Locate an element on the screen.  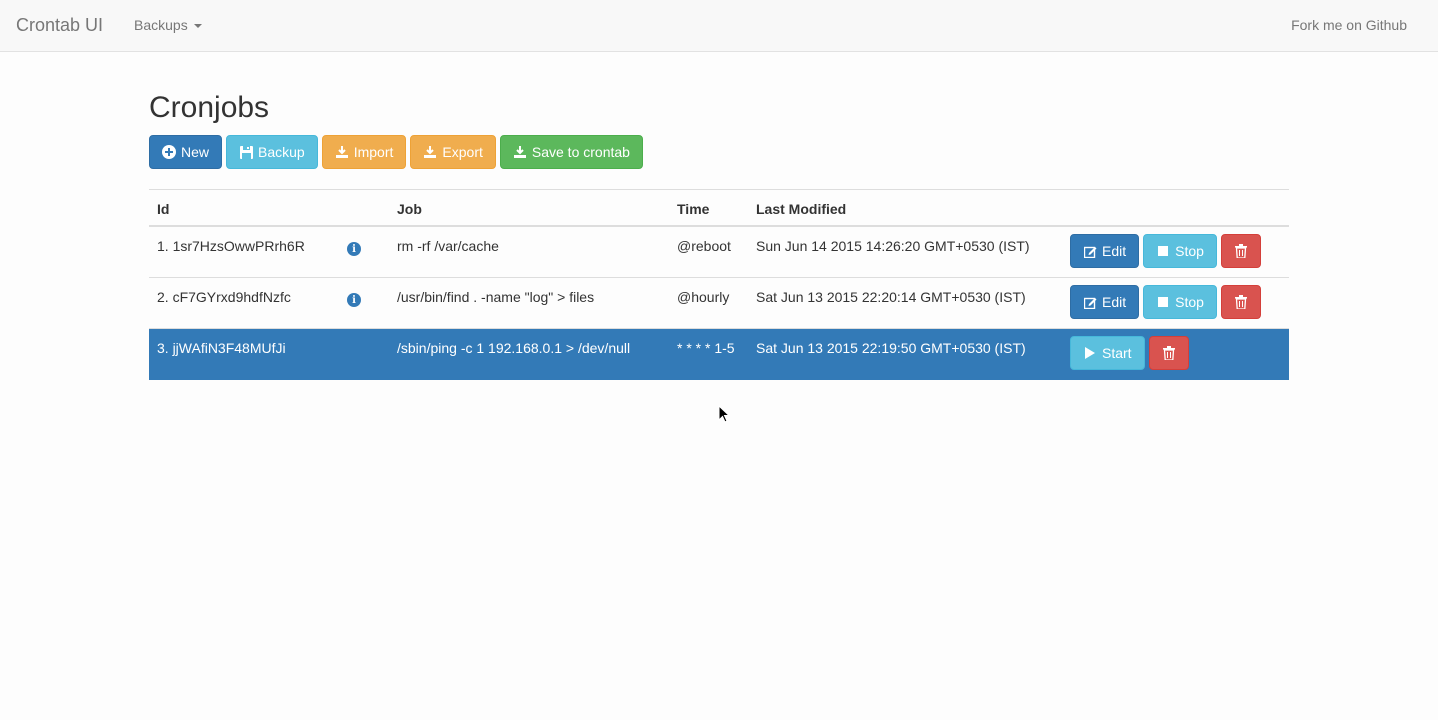
play-icon is located at coordinates (1090, 353).